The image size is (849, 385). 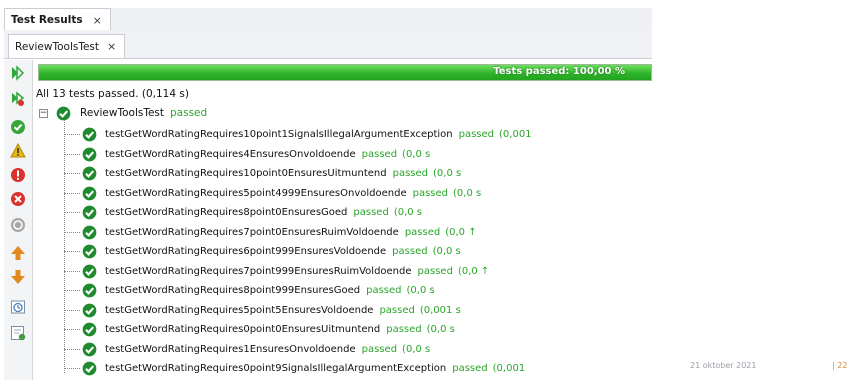 I want to click on rerun-failed-icon, so click(x=18, y=98).